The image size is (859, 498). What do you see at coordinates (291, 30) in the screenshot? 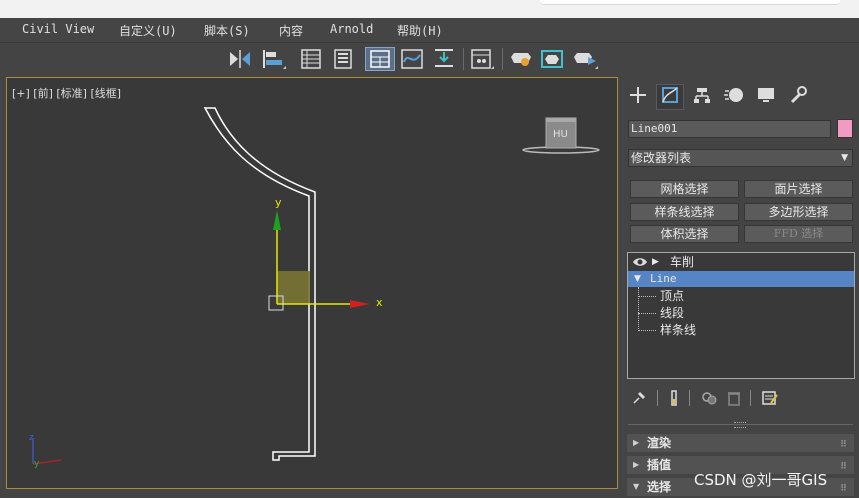
I see `menu-content: 内容` at bounding box center [291, 30].